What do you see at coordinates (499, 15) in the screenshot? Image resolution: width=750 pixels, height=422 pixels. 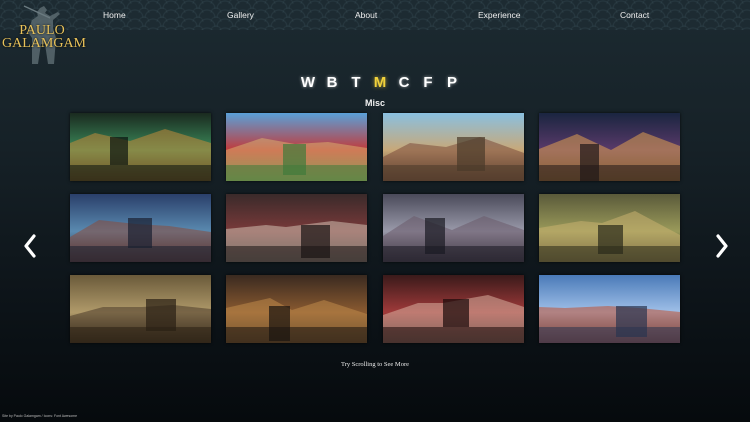 I see `nav-experience: Experience` at bounding box center [499, 15].